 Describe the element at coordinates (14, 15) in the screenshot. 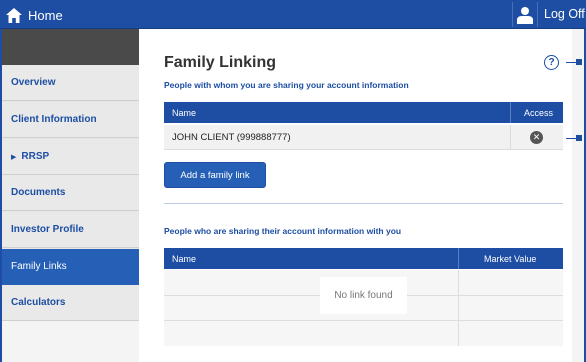

I see `home-icon` at that location.